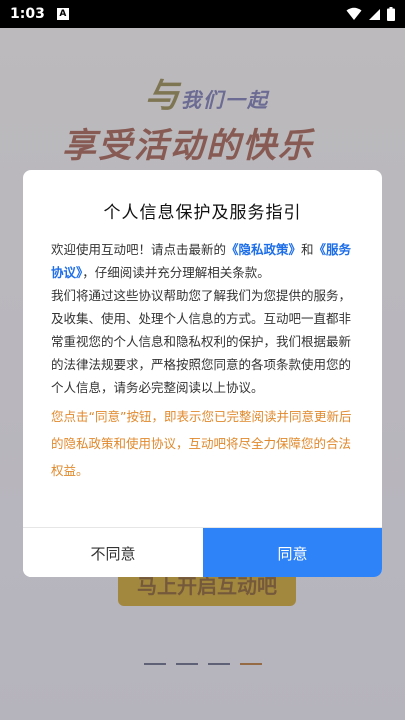 This screenshot has width=405, height=720. What do you see at coordinates (113, 552) in the screenshot?
I see `disagree-button: 不同意` at bounding box center [113, 552].